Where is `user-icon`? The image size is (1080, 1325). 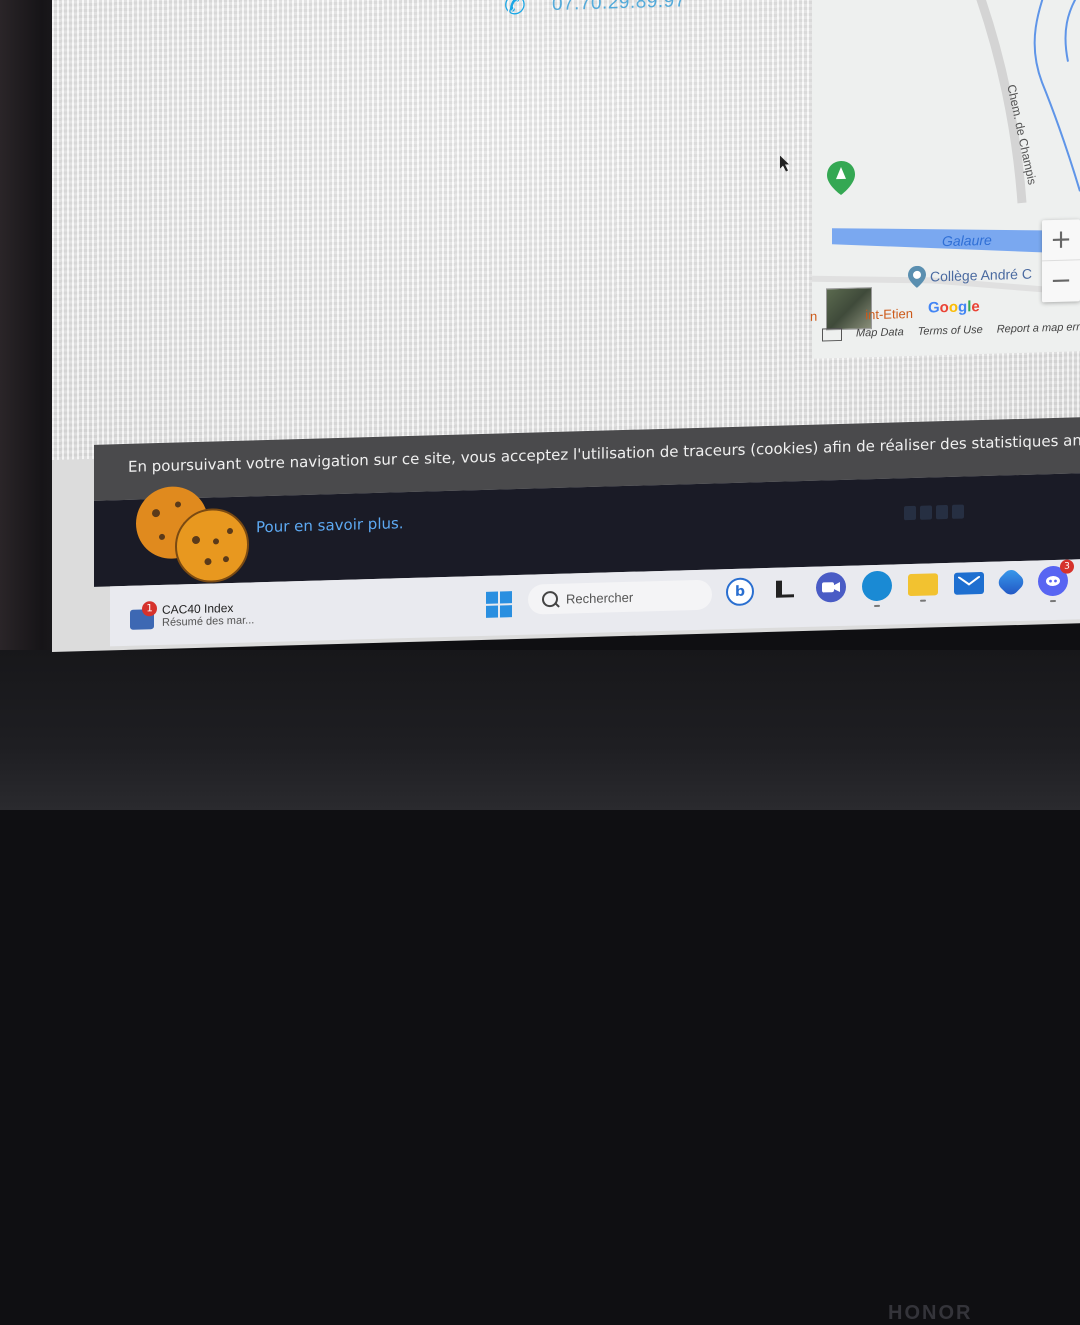 user-icon is located at coordinates (926, 512).